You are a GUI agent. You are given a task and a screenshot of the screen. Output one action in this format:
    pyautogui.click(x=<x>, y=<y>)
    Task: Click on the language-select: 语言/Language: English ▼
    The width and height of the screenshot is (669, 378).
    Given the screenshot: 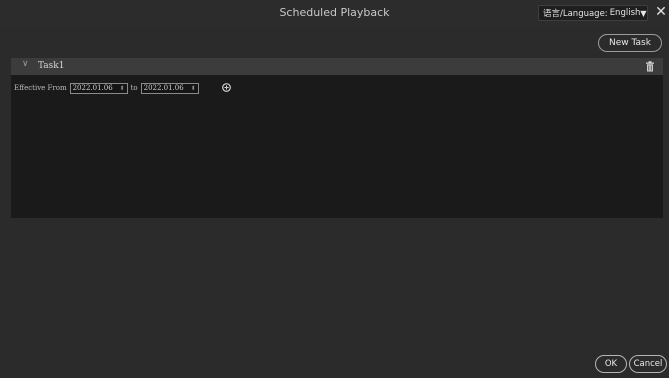 What is the action you would take?
    pyautogui.click(x=593, y=13)
    